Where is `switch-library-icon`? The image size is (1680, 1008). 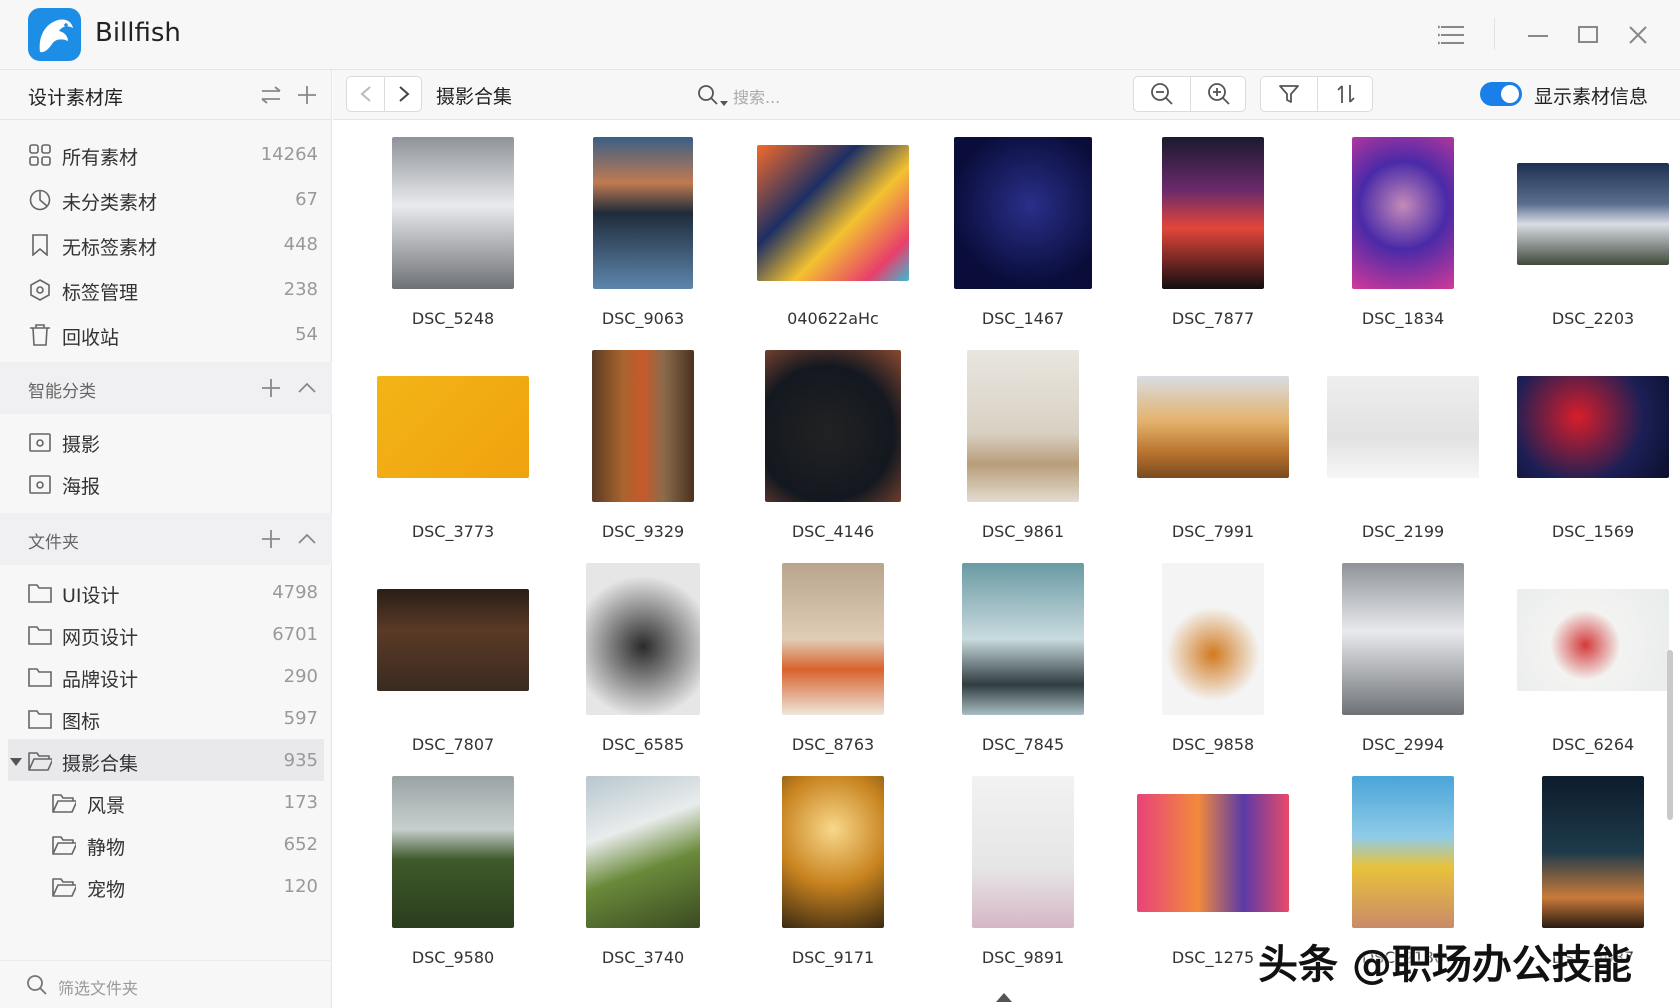
switch-library-icon is located at coordinates (271, 95).